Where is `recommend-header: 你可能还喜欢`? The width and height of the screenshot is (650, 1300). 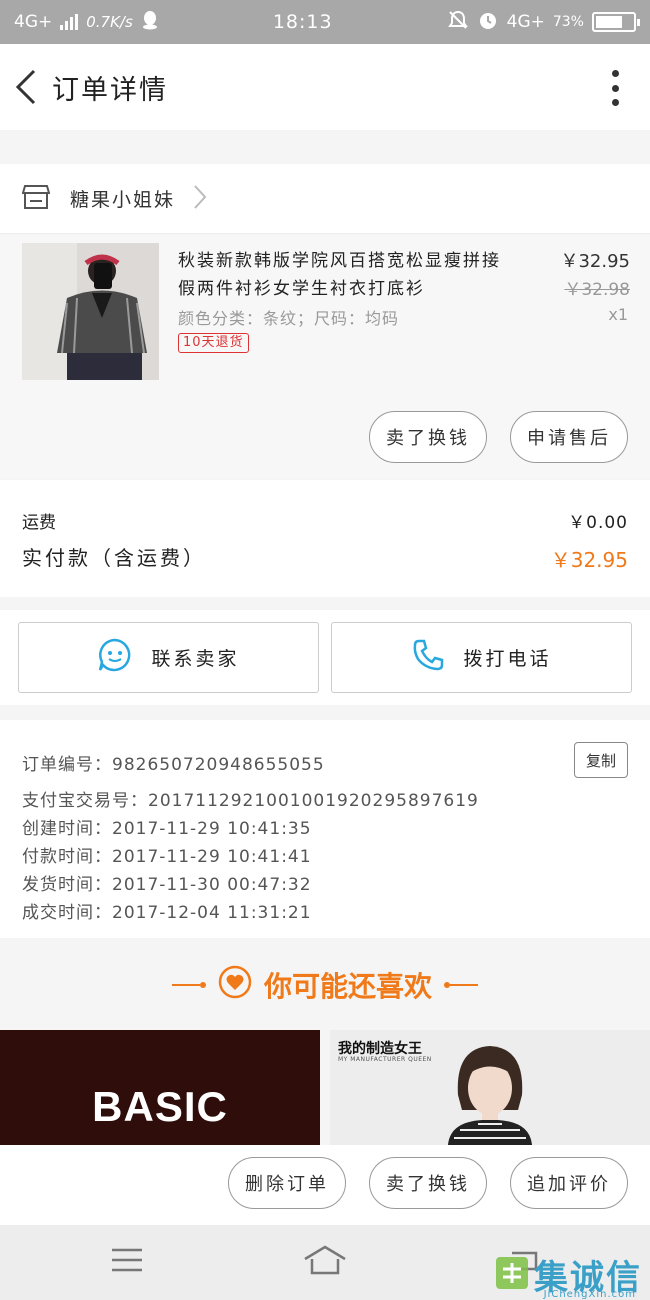 recommend-header: 你可能还喜欢 is located at coordinates (325, 985).